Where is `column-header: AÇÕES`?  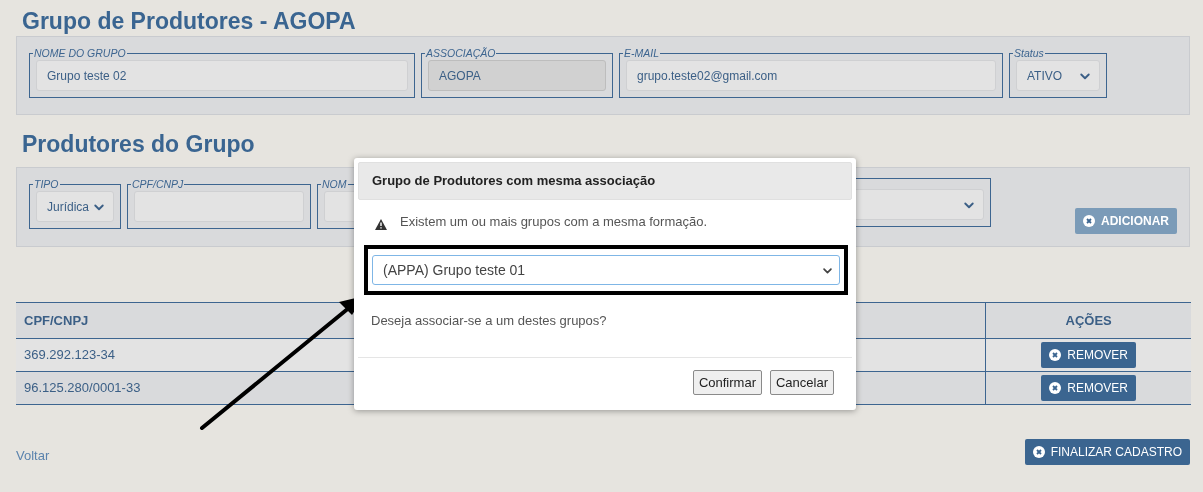 column-header: AÇÕES is located at coordinates (1088, 320).